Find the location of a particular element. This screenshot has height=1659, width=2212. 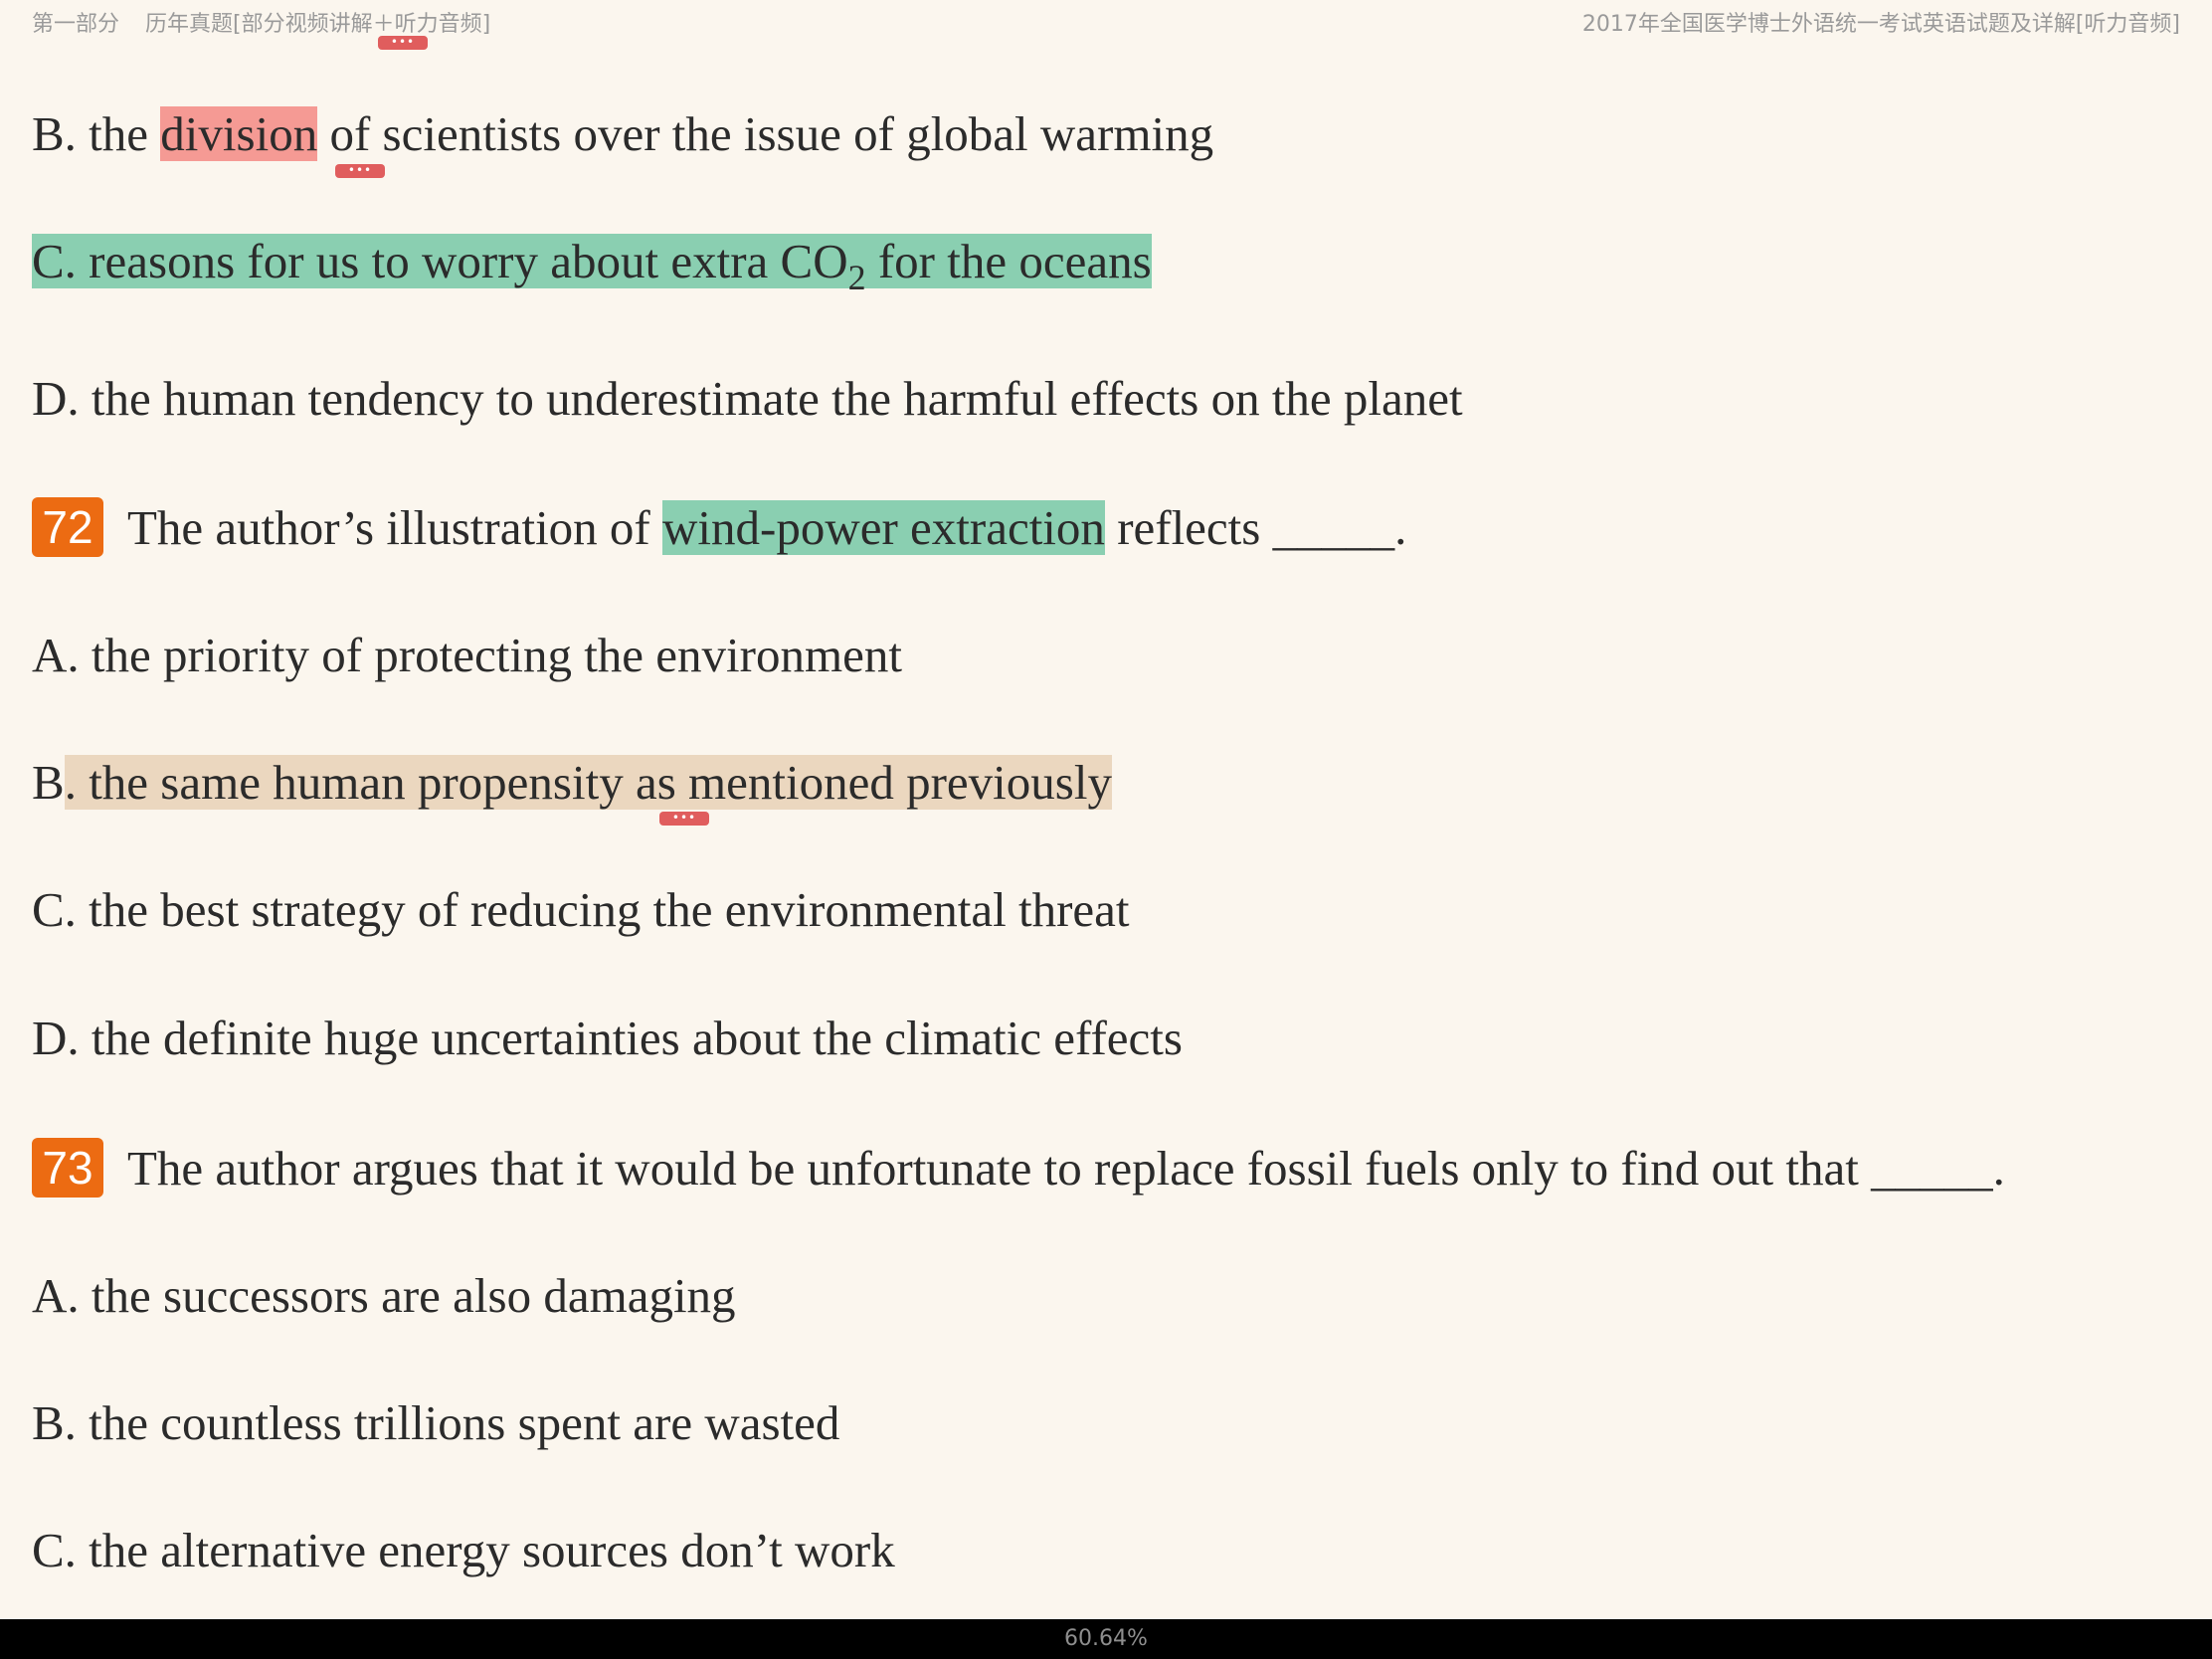

breadcrumb: 第一部分 历年真题[部分视频讲解＋听力音频] is located at coordinates (261, 22).